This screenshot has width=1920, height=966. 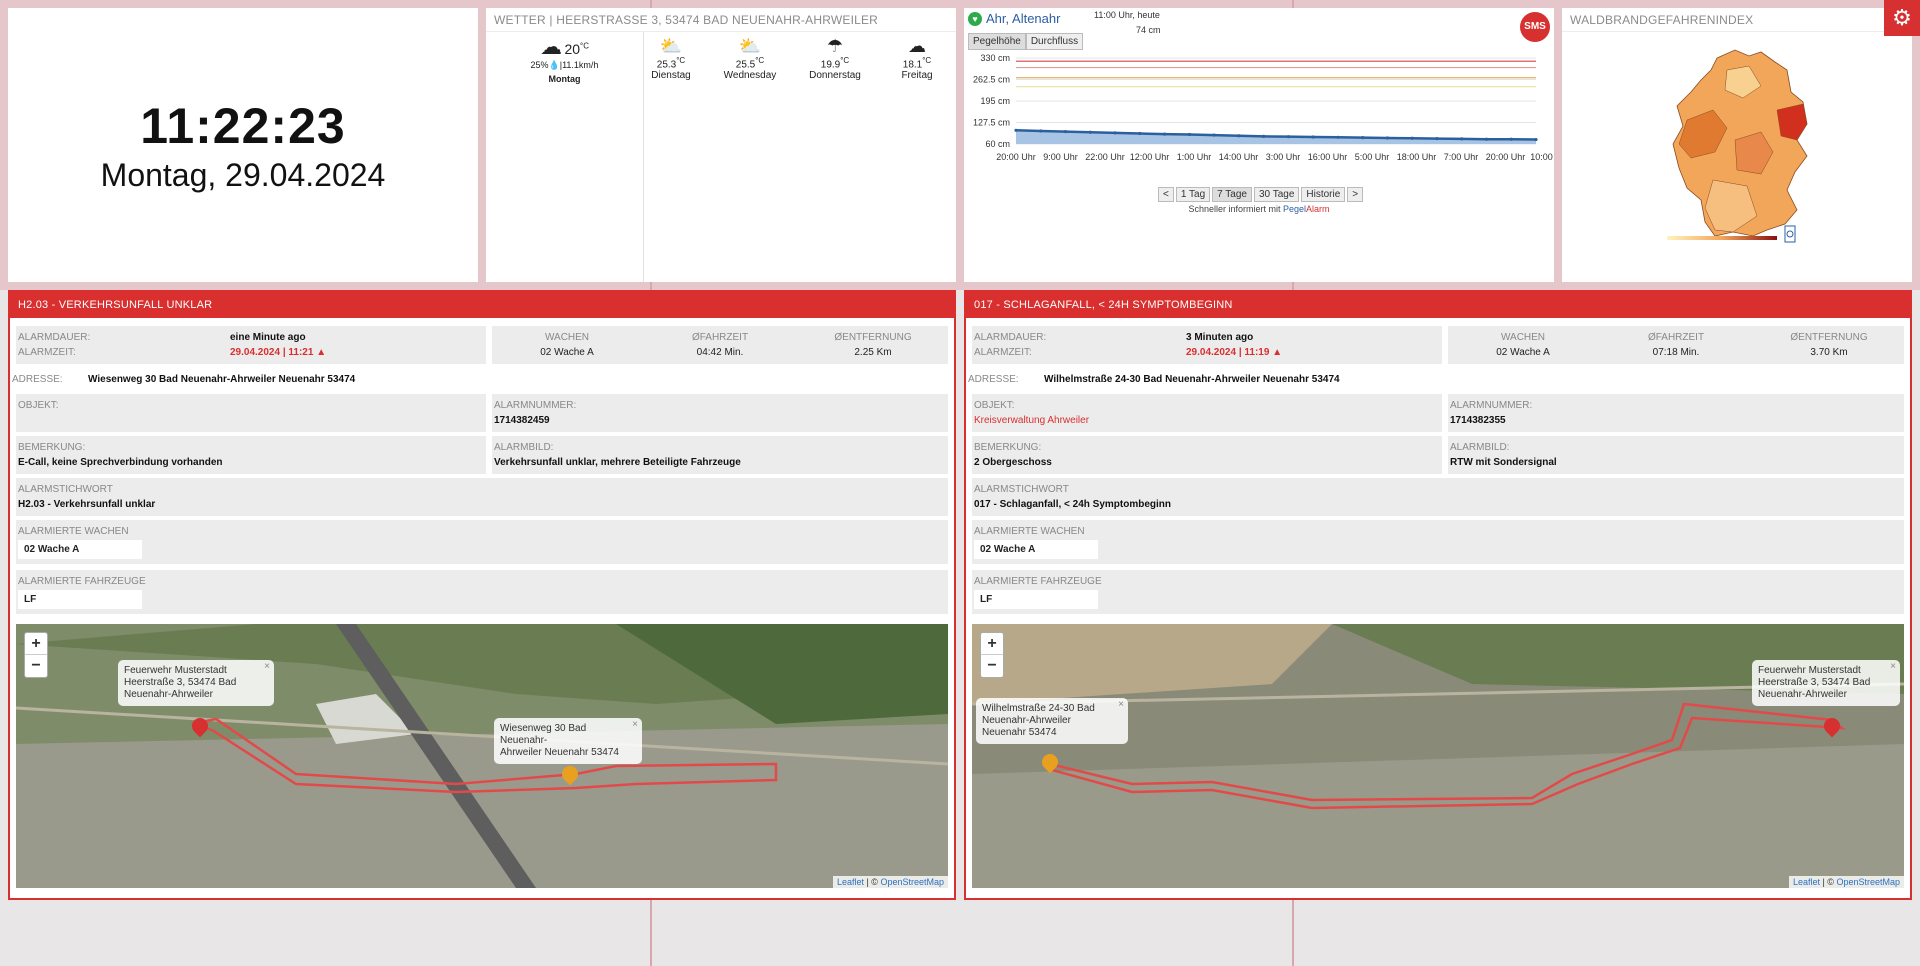 What do you see at coordinates (1036, 549) in the screenshot?
I see `alarmierte-wache: 02 Wache A` at bounding box center [1036, 549].